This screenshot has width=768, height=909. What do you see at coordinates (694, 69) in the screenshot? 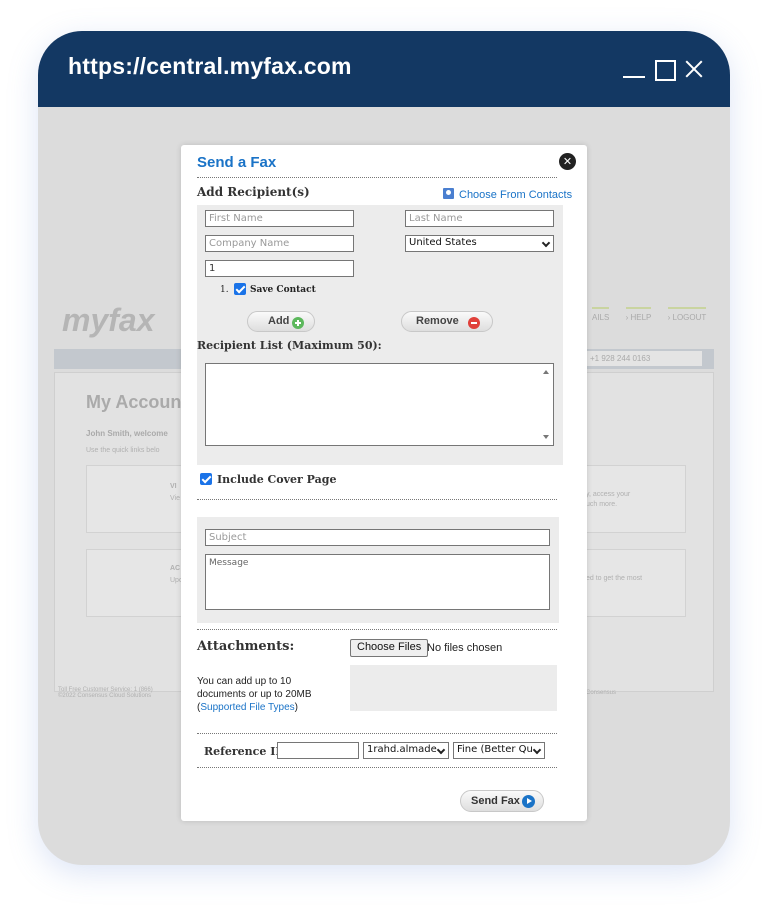
I see `close-window-icon` at bounding box center [694, 69].